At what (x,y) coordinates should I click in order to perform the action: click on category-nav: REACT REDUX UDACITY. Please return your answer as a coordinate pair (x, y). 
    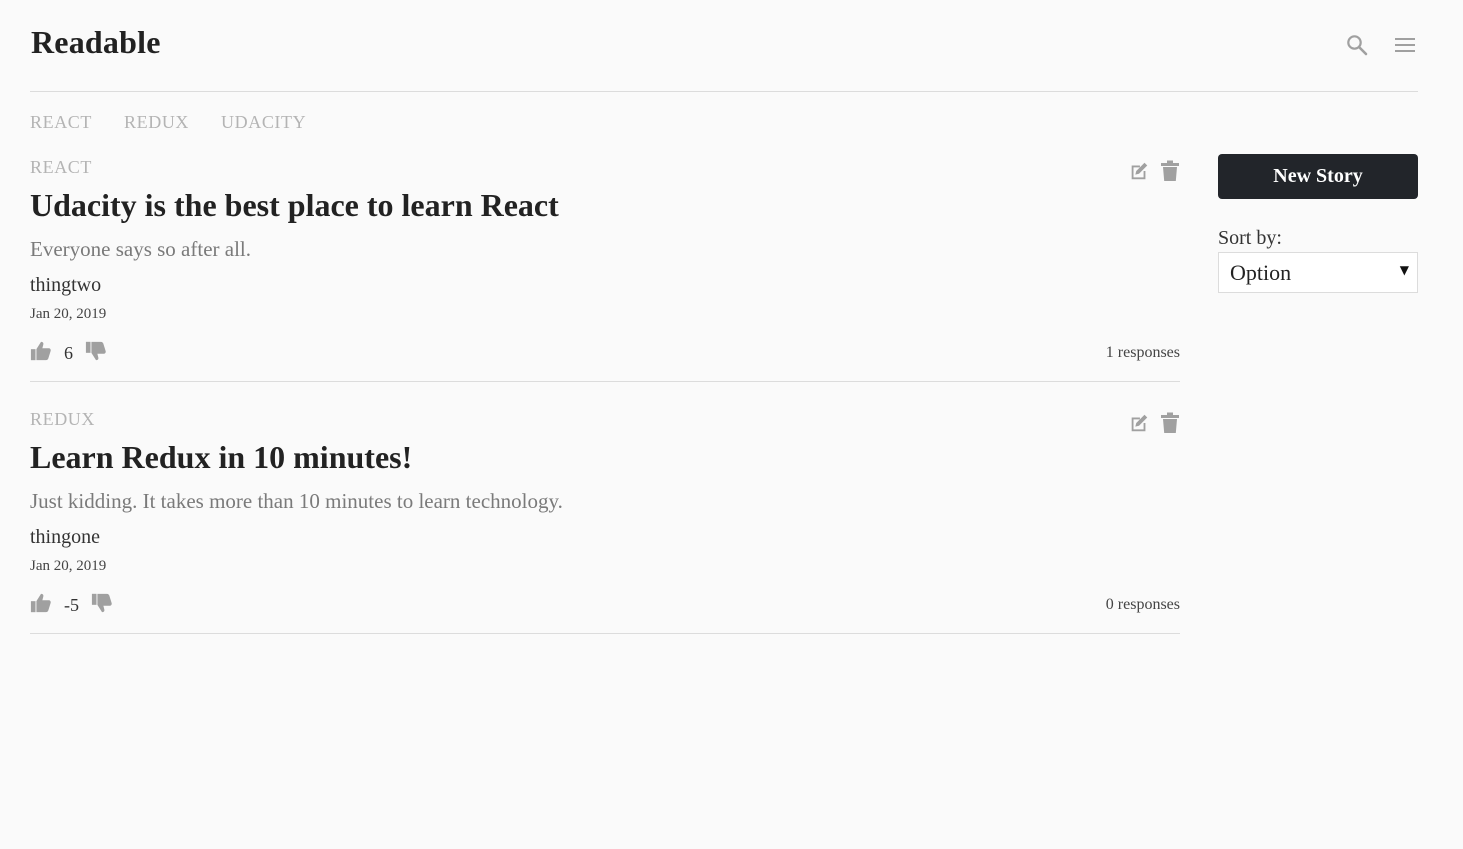
    Looking at the image, I should click on (168, 122).